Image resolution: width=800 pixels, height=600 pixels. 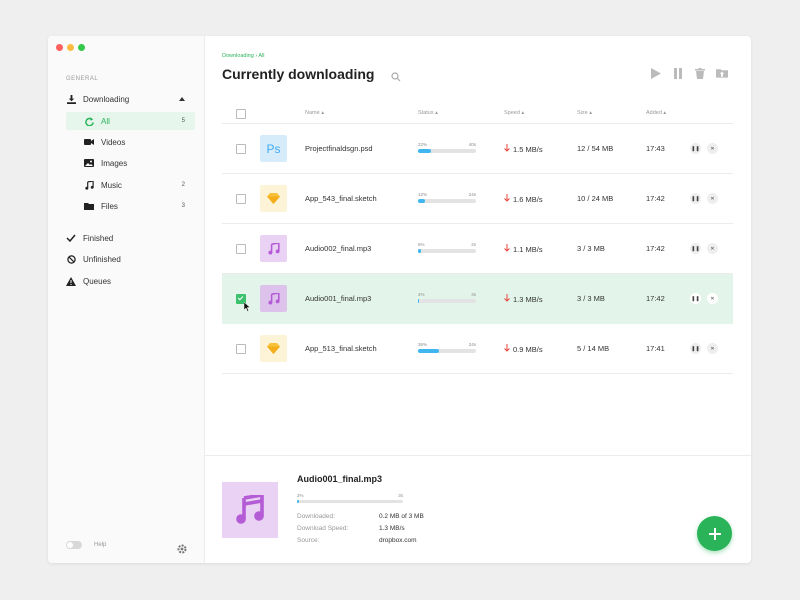 What do you see at coordinates (71, 99) in the screenshot?
I see `download-icon` at bounding box center [71, 99].